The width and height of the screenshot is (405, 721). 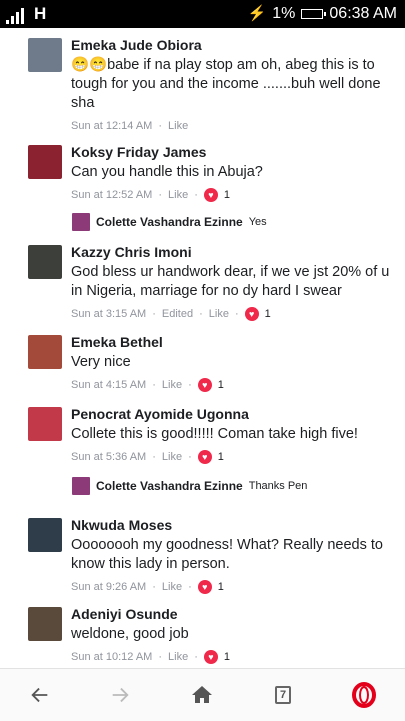 I want to click on clock: 06:38 AM, so click(x=363, y=13).